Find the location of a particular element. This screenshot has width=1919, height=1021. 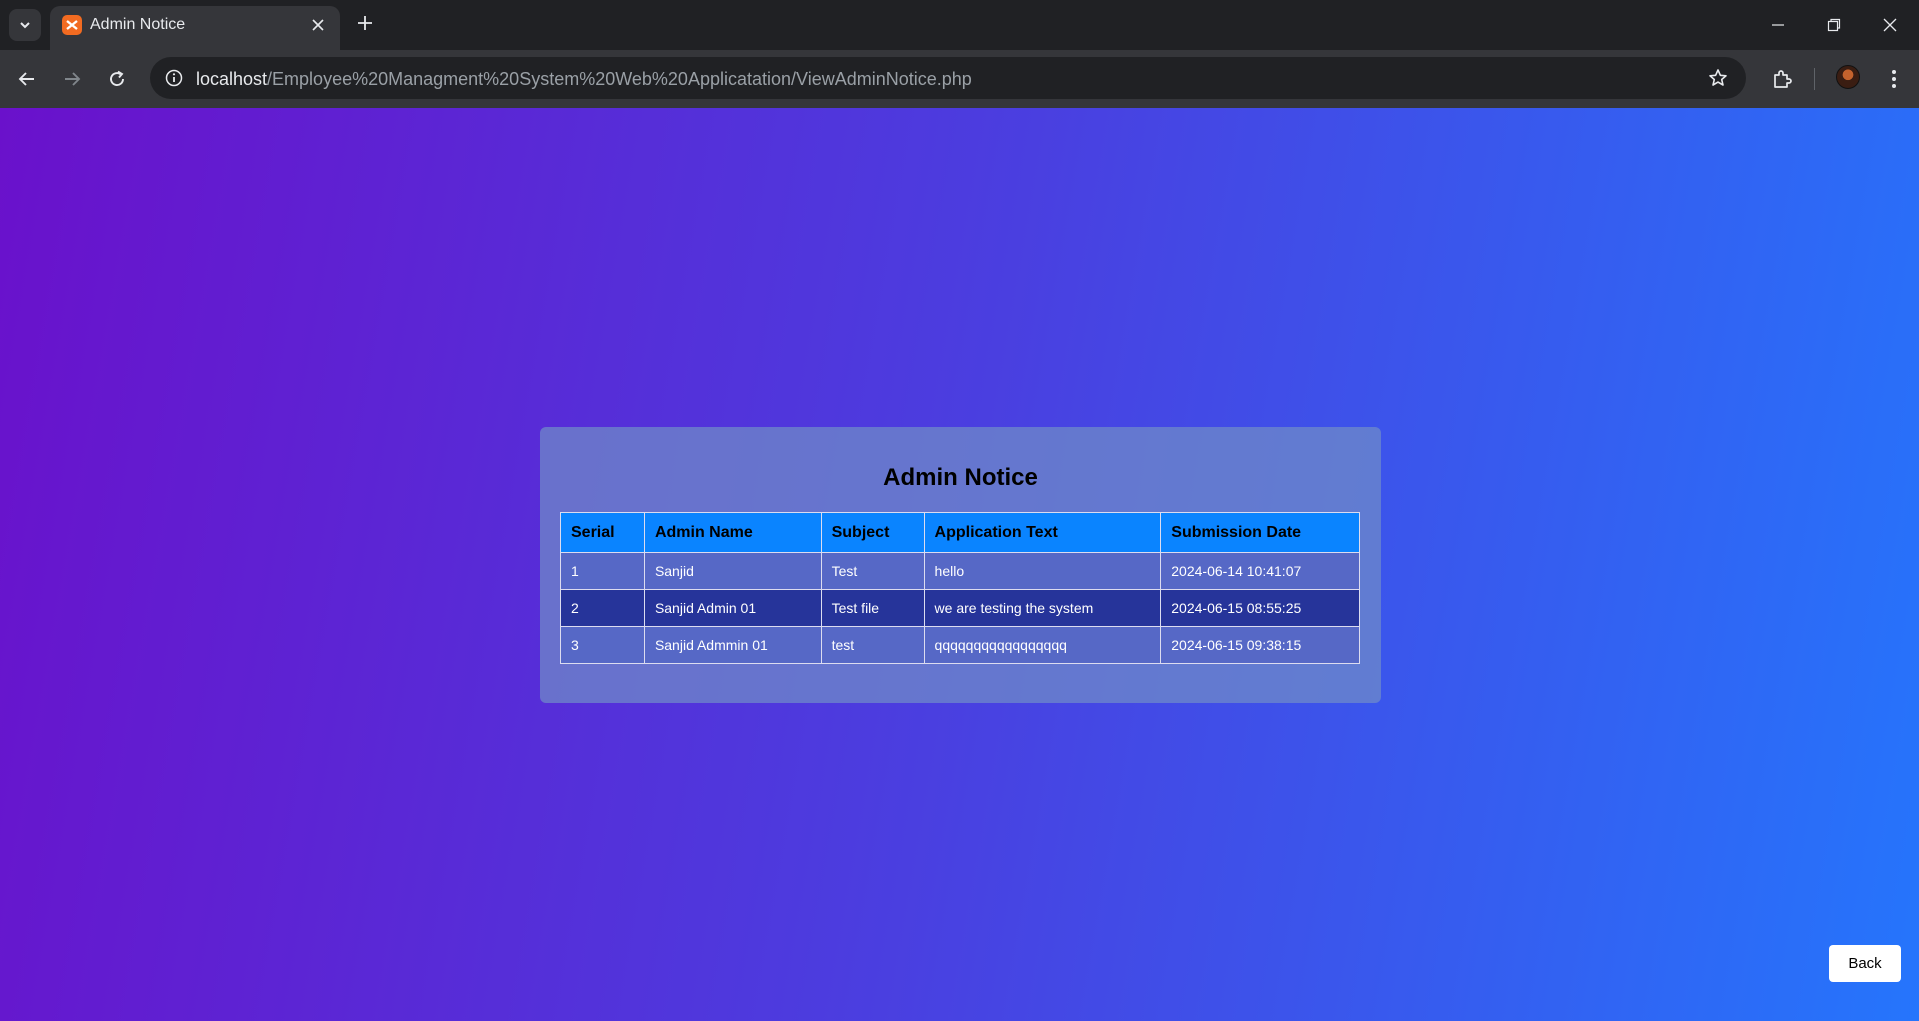

reload-icon is located at coordinates (117, 78).